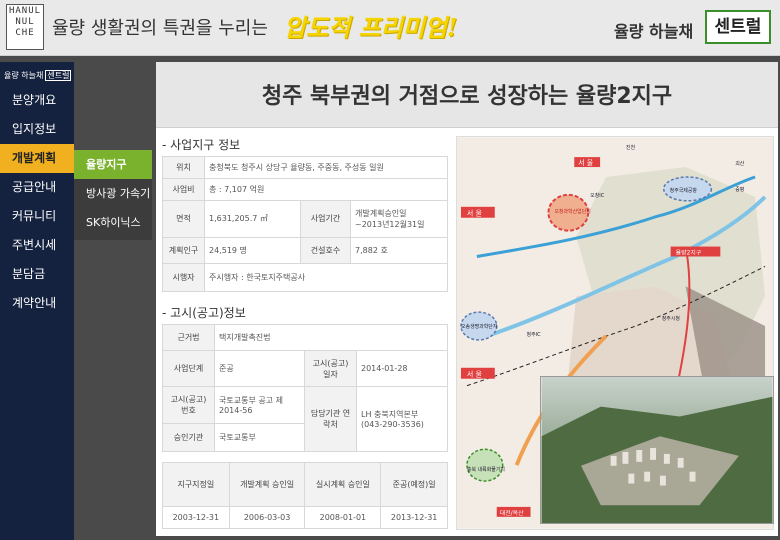  I want to click on submenu-item-accelerator: 방사광 가속기, so click(113, 193).